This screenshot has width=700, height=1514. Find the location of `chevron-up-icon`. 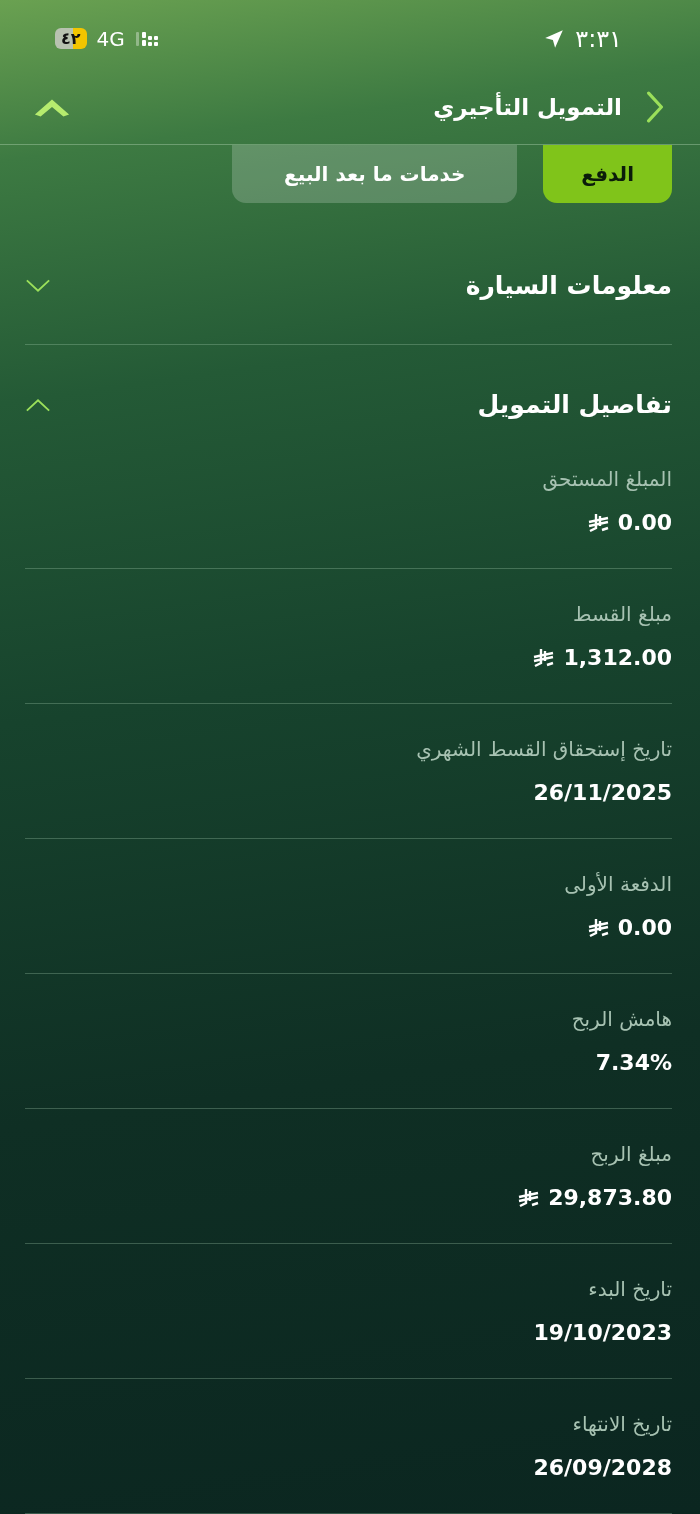

chevron-up-icon is located at coordinates (38, 405).